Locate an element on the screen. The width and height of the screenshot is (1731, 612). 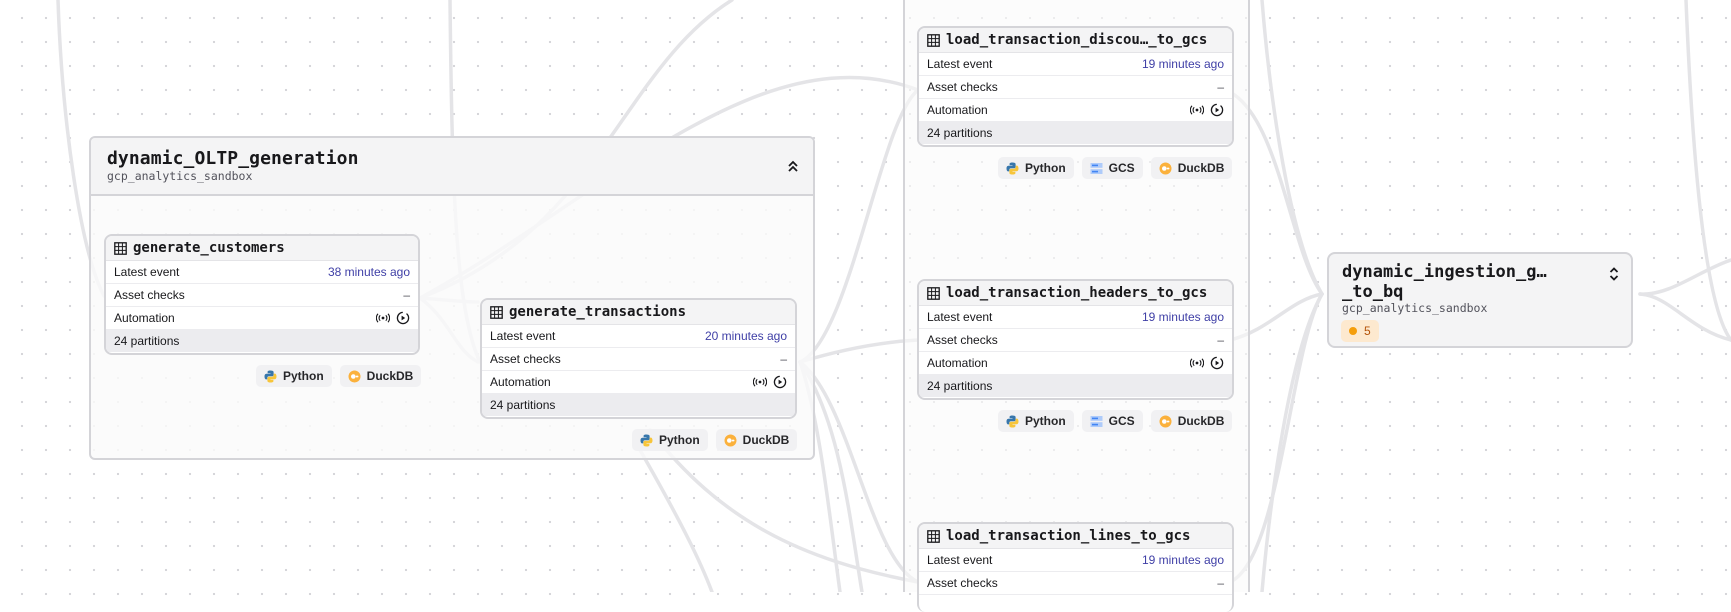
latest-event-row: Latest event 38 minutes ago is located at coordinates (262, 272).